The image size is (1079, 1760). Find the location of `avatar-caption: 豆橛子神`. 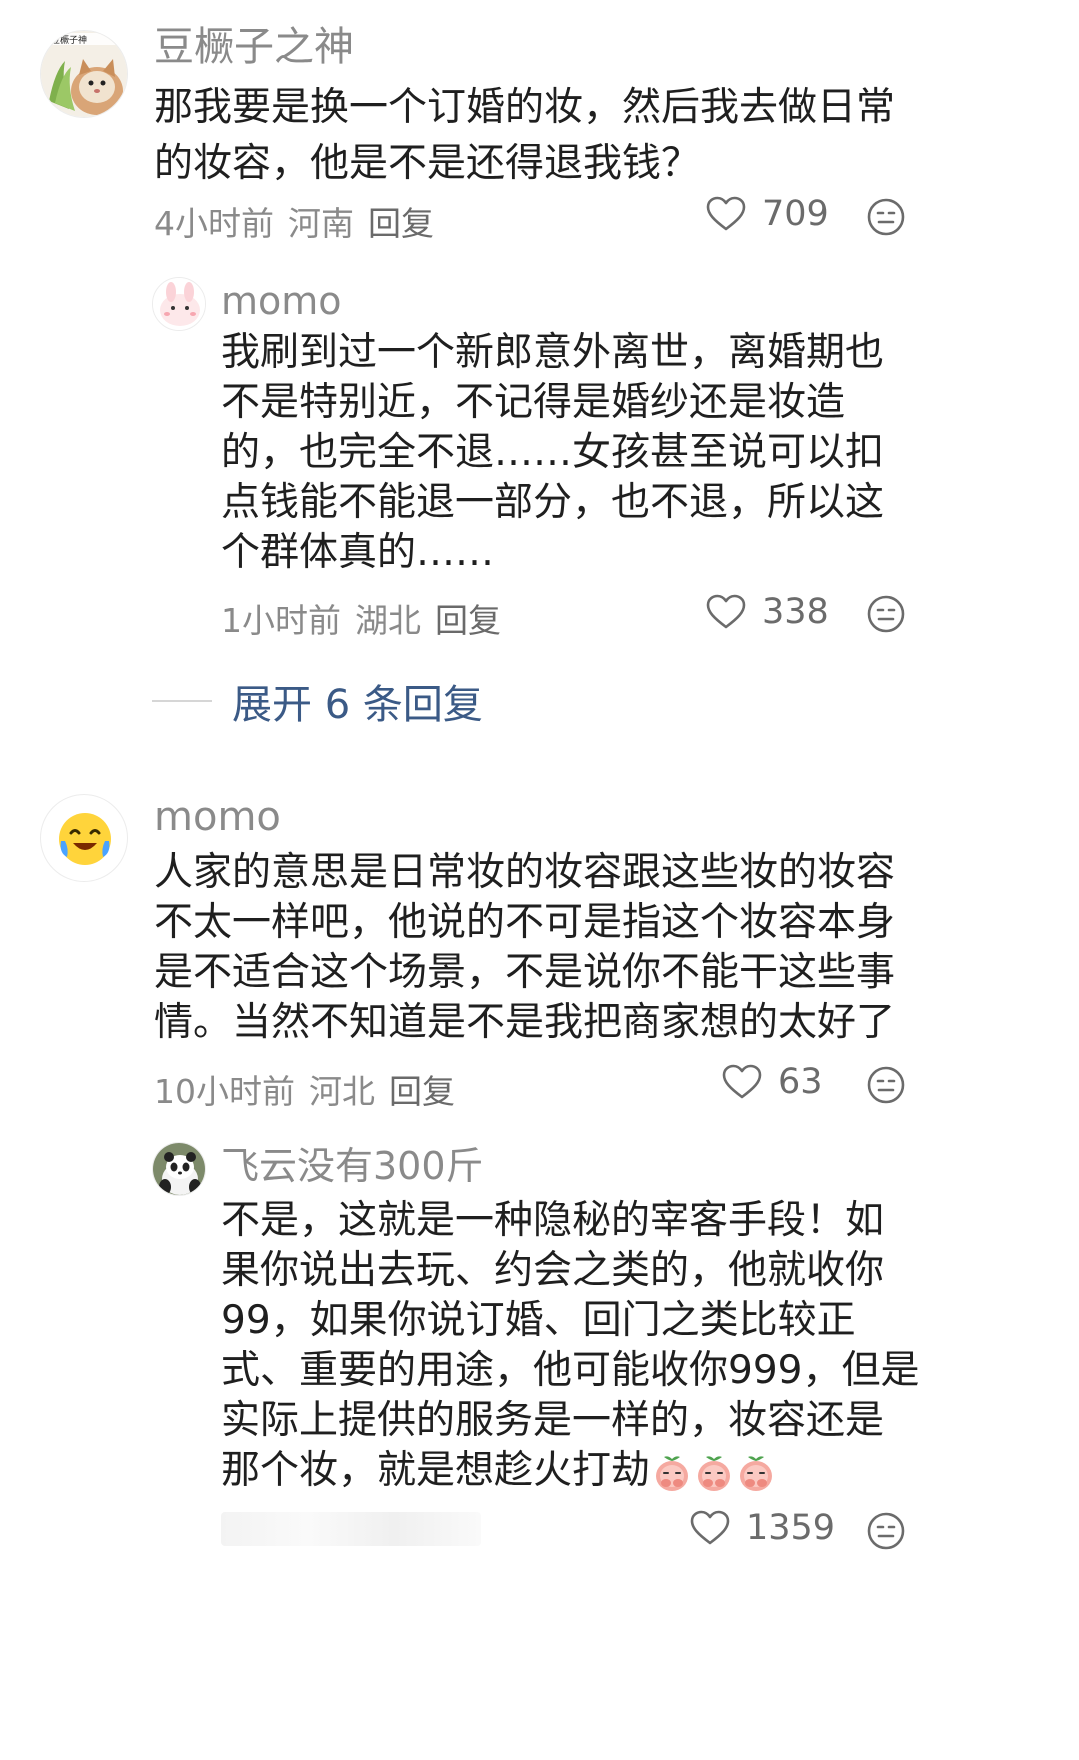

avatar-caption: 豆橛子神 is located at coordinates (69, 41).